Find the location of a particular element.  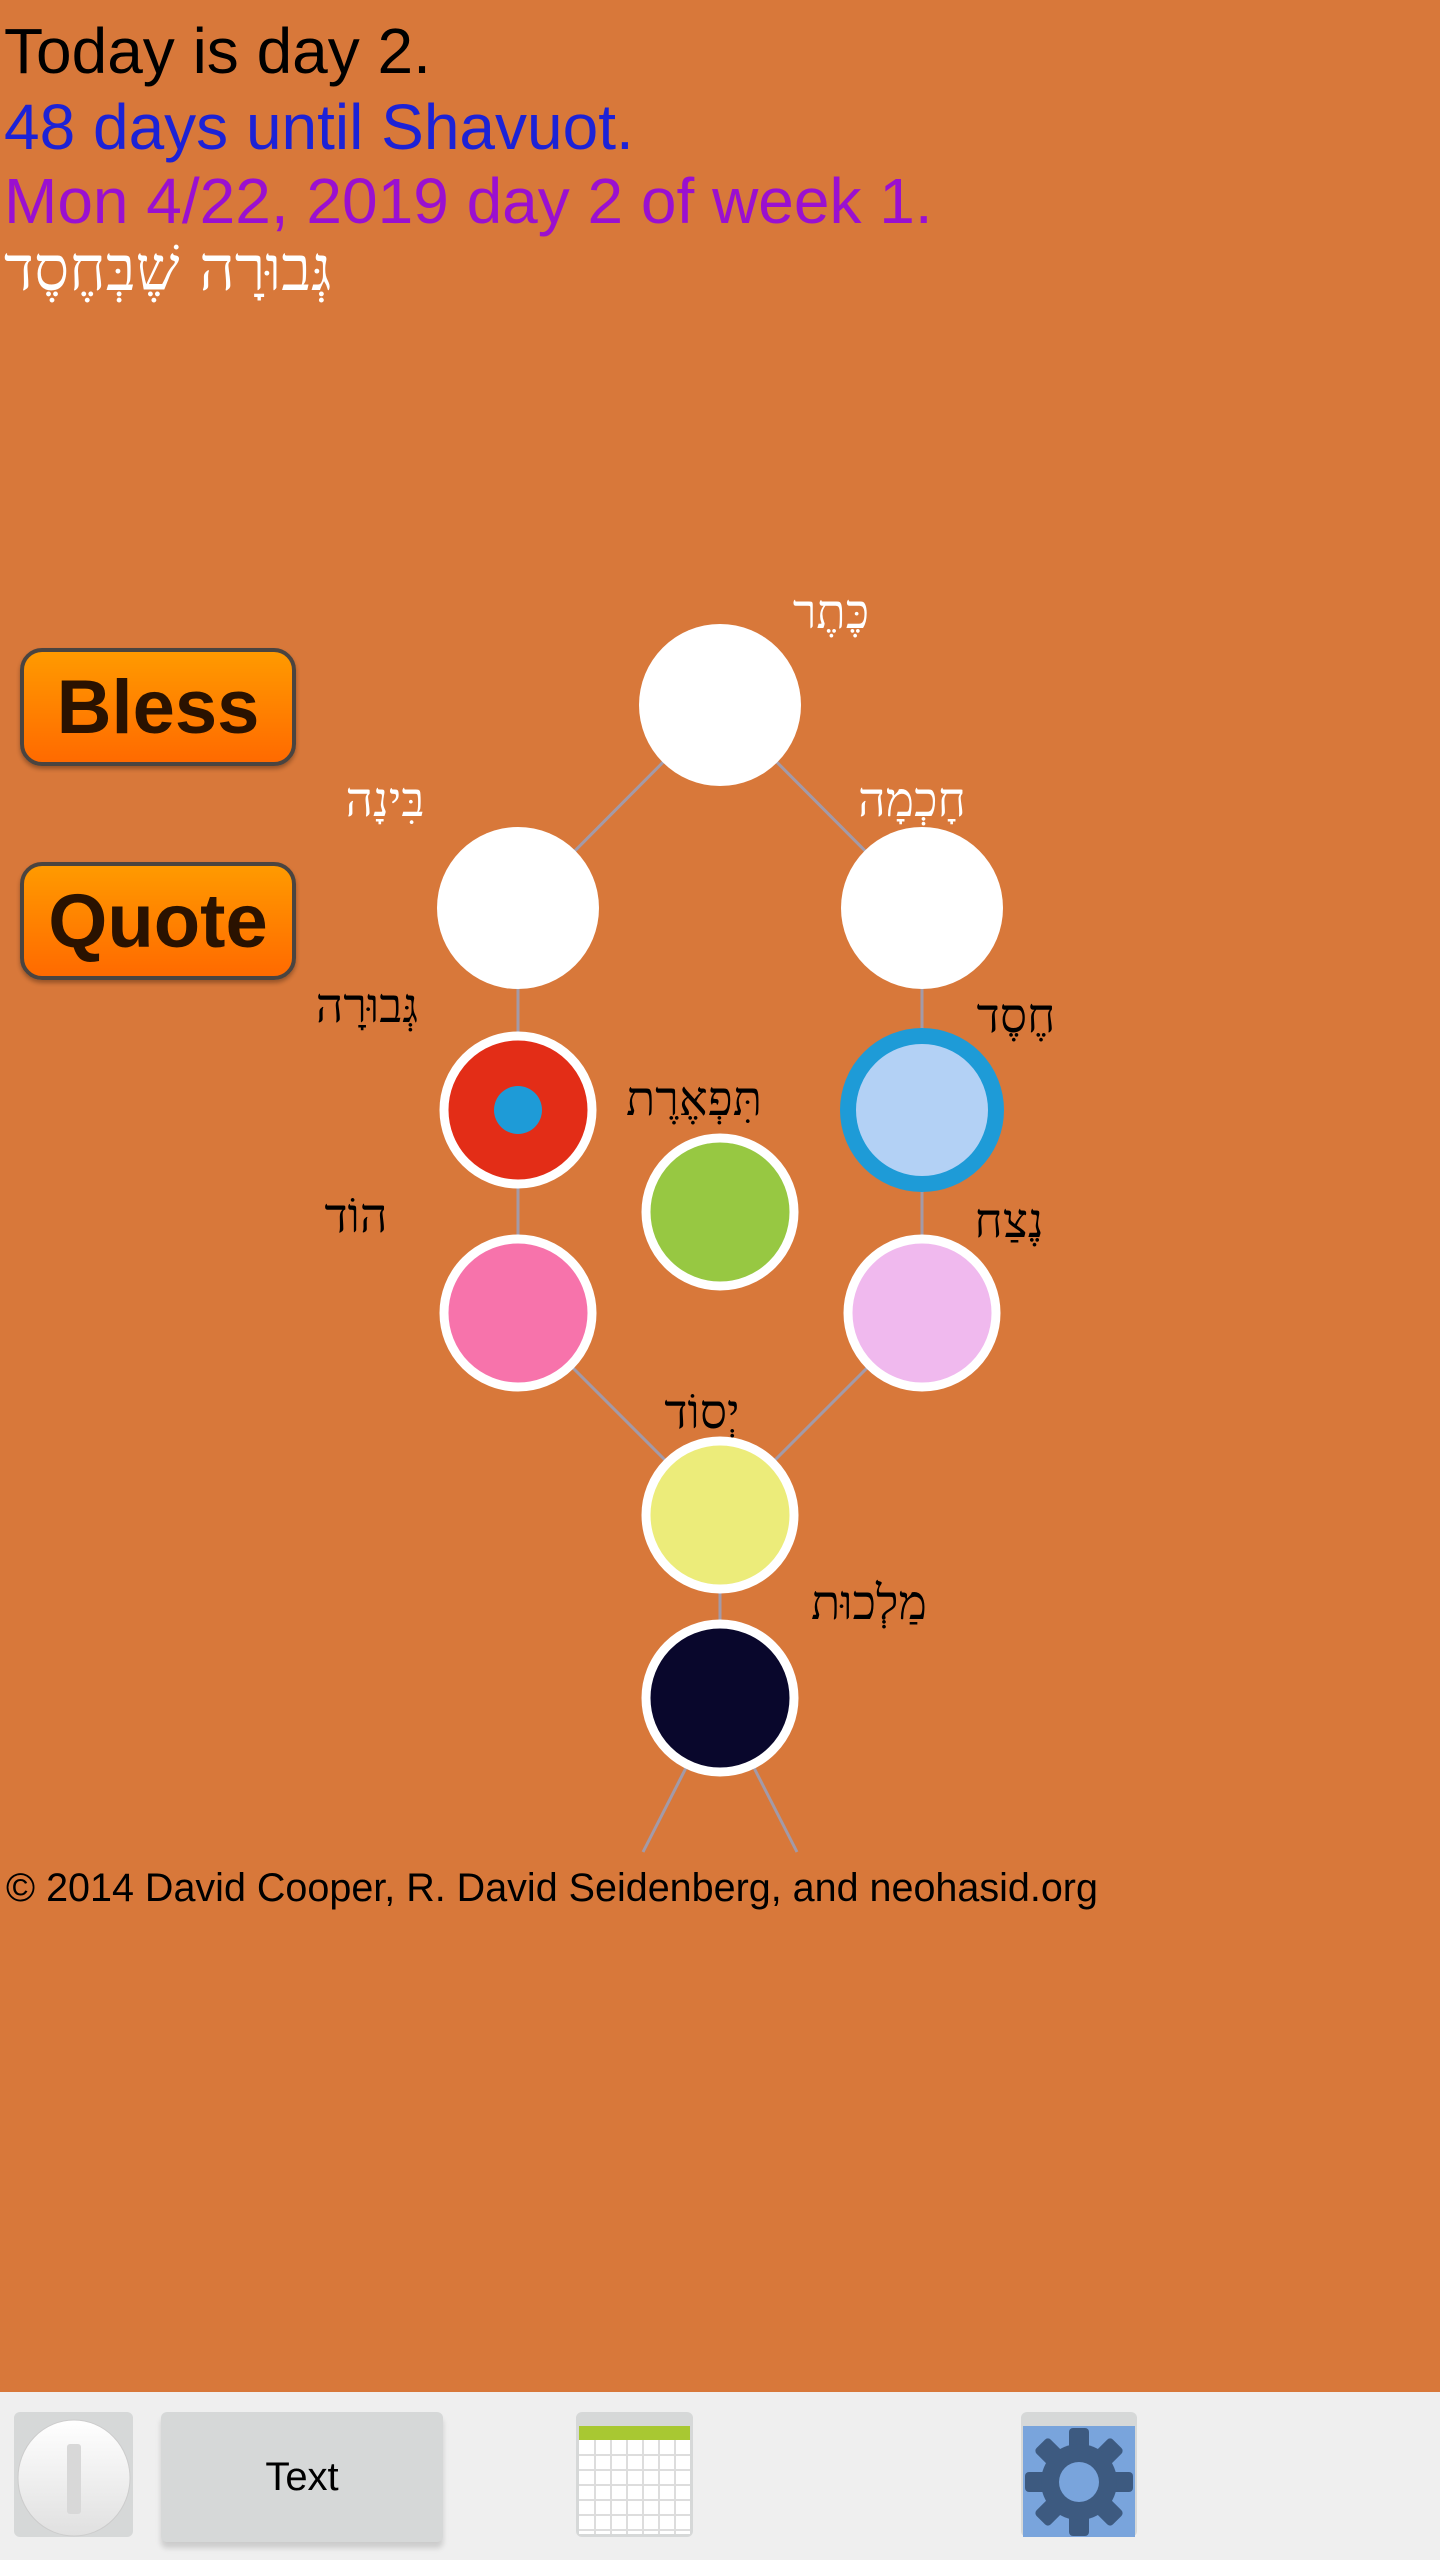

sefirah-label-gevurah: גְּבוּרָה is located at coordinates (367, 1006).